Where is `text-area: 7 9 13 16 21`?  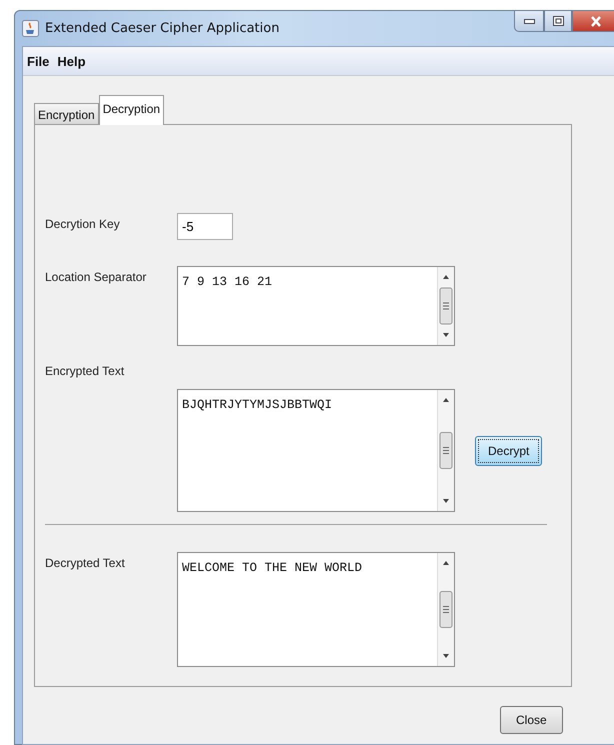
text-area: 7 9 13 16 21 is located at coordinates (316, 306).